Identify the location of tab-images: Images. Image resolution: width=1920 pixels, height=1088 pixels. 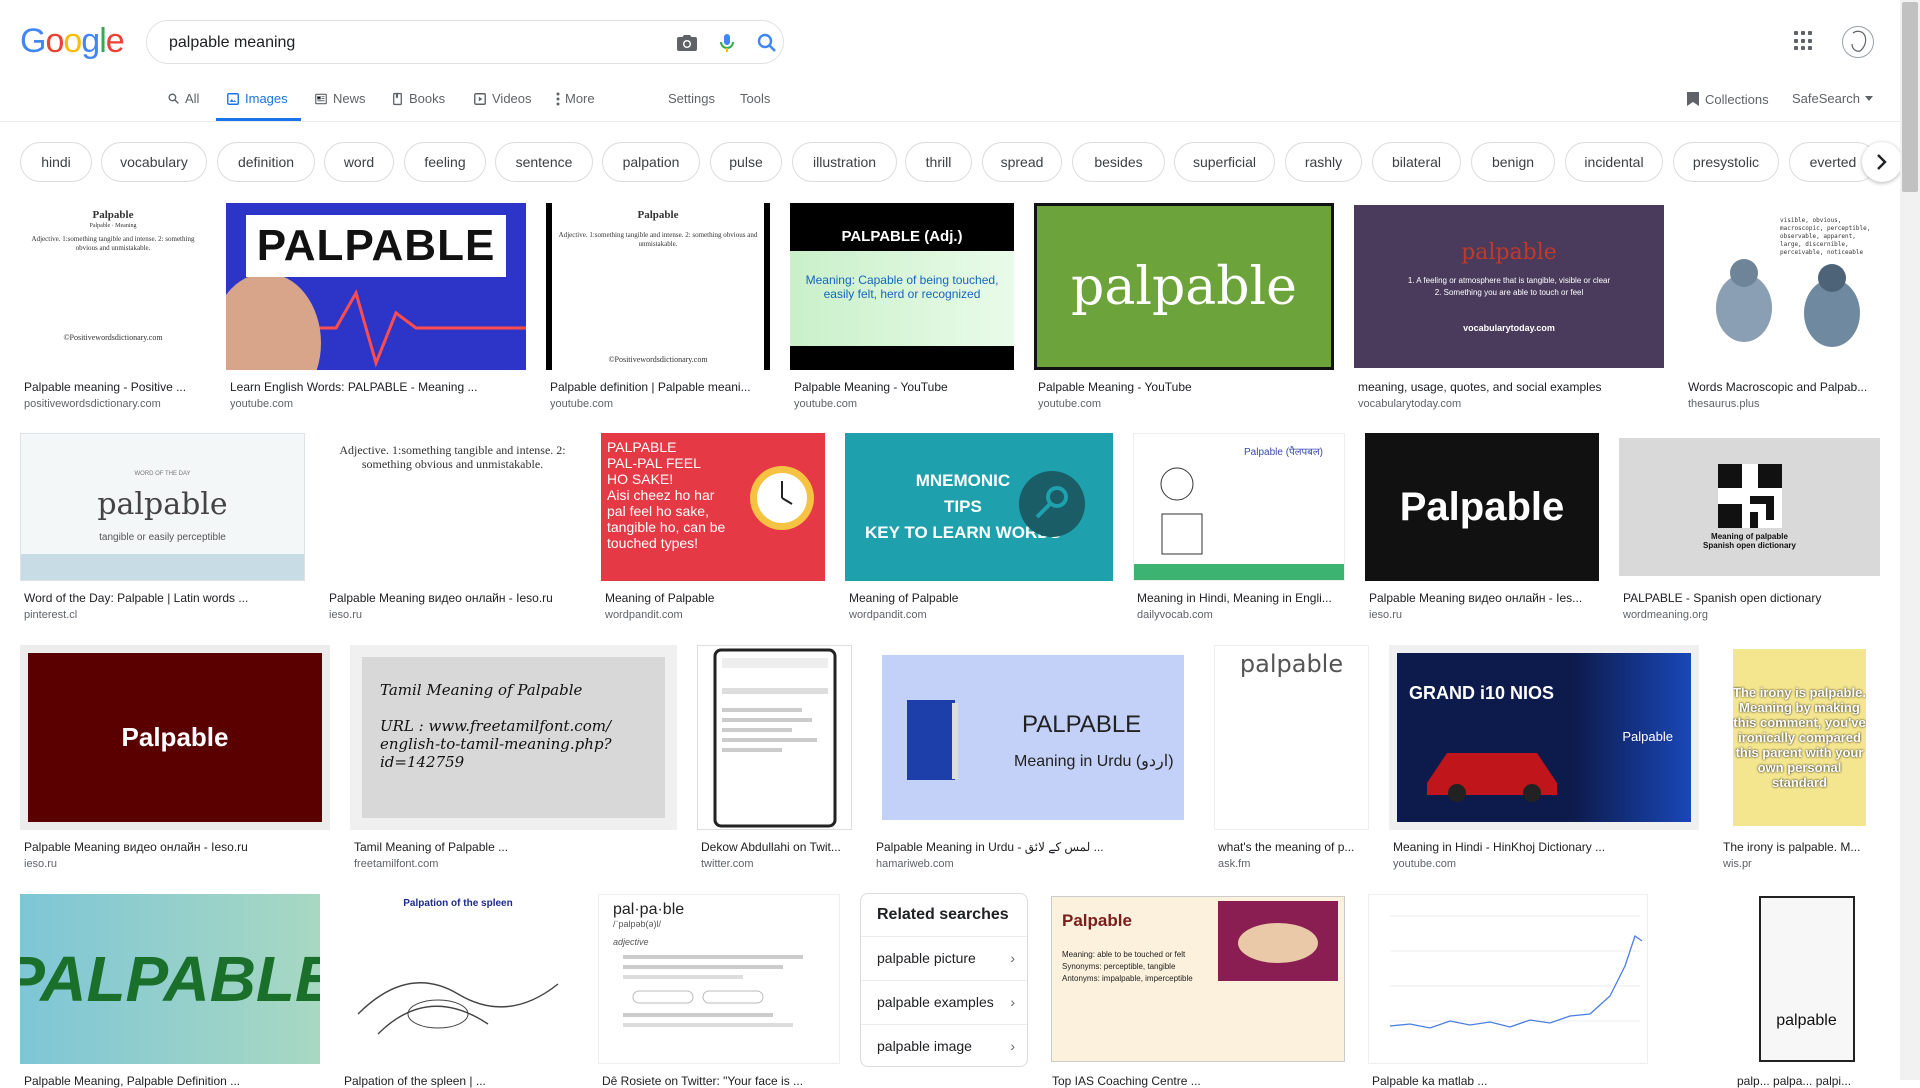
(257, 98).